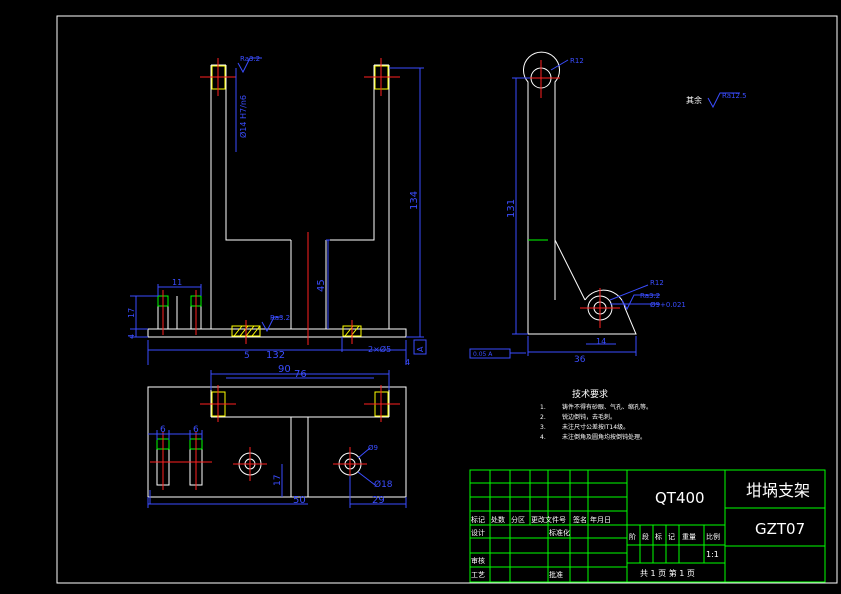 The width and height of the screenshot is (841, 594). What do you see at coordinates (590, 394) in the screenshot?
I see `notes-title: 技术要求` at bounding box center [590, 394].